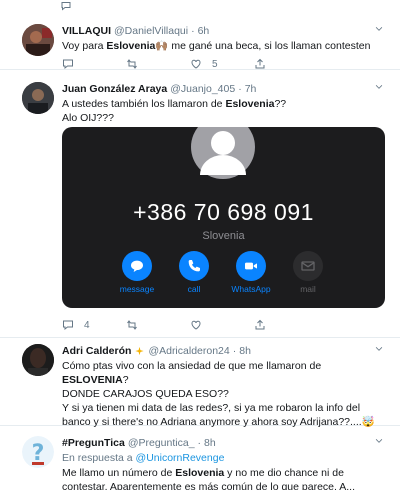  I want to click on author-name: #PregunTica, so click(93, 443).